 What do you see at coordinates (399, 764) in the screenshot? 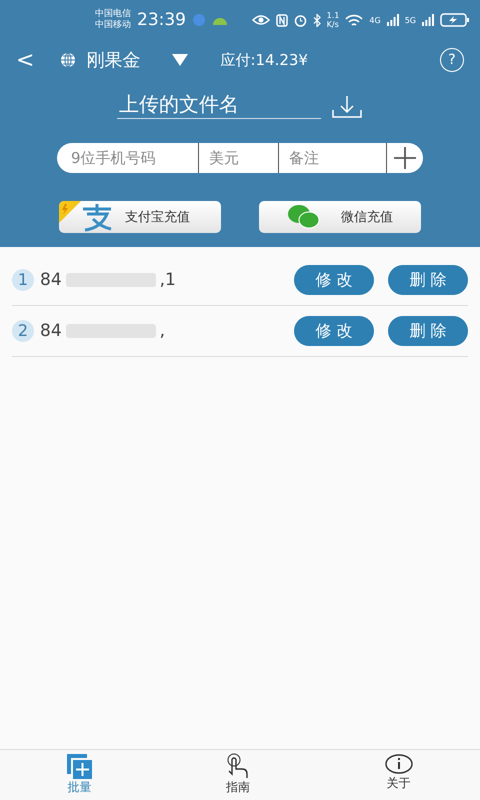
I see `info-icon` at bounding box center [399, 764].